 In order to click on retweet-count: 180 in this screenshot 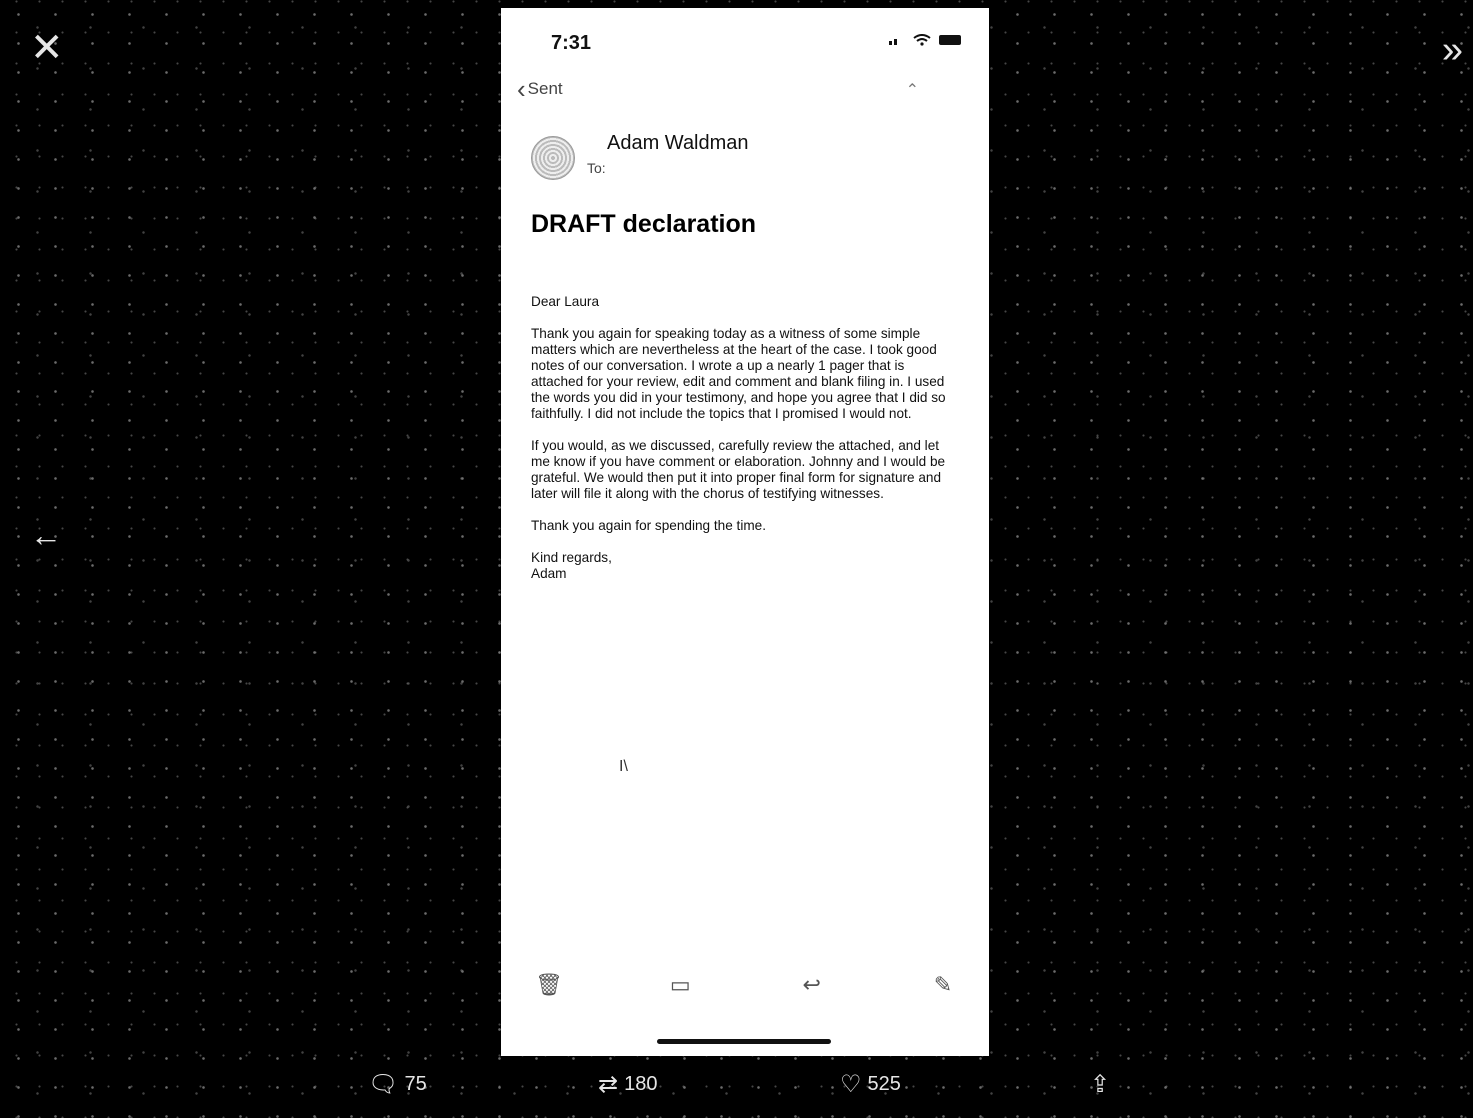, I will do `click(641, 1084)`.